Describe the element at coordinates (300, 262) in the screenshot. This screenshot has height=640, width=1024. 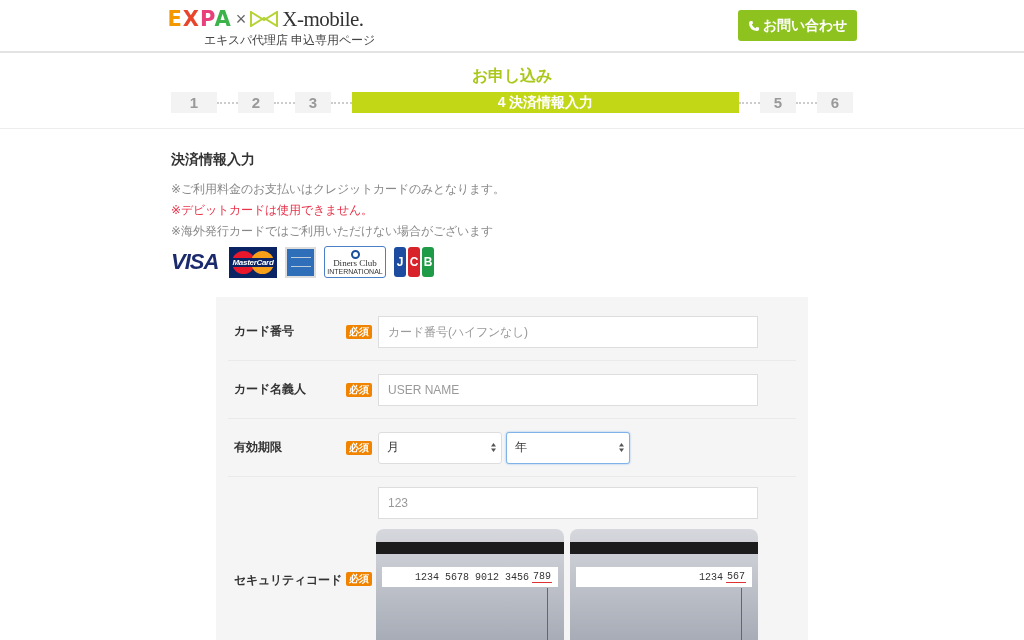
I see `amex-logo-icon` at that location.